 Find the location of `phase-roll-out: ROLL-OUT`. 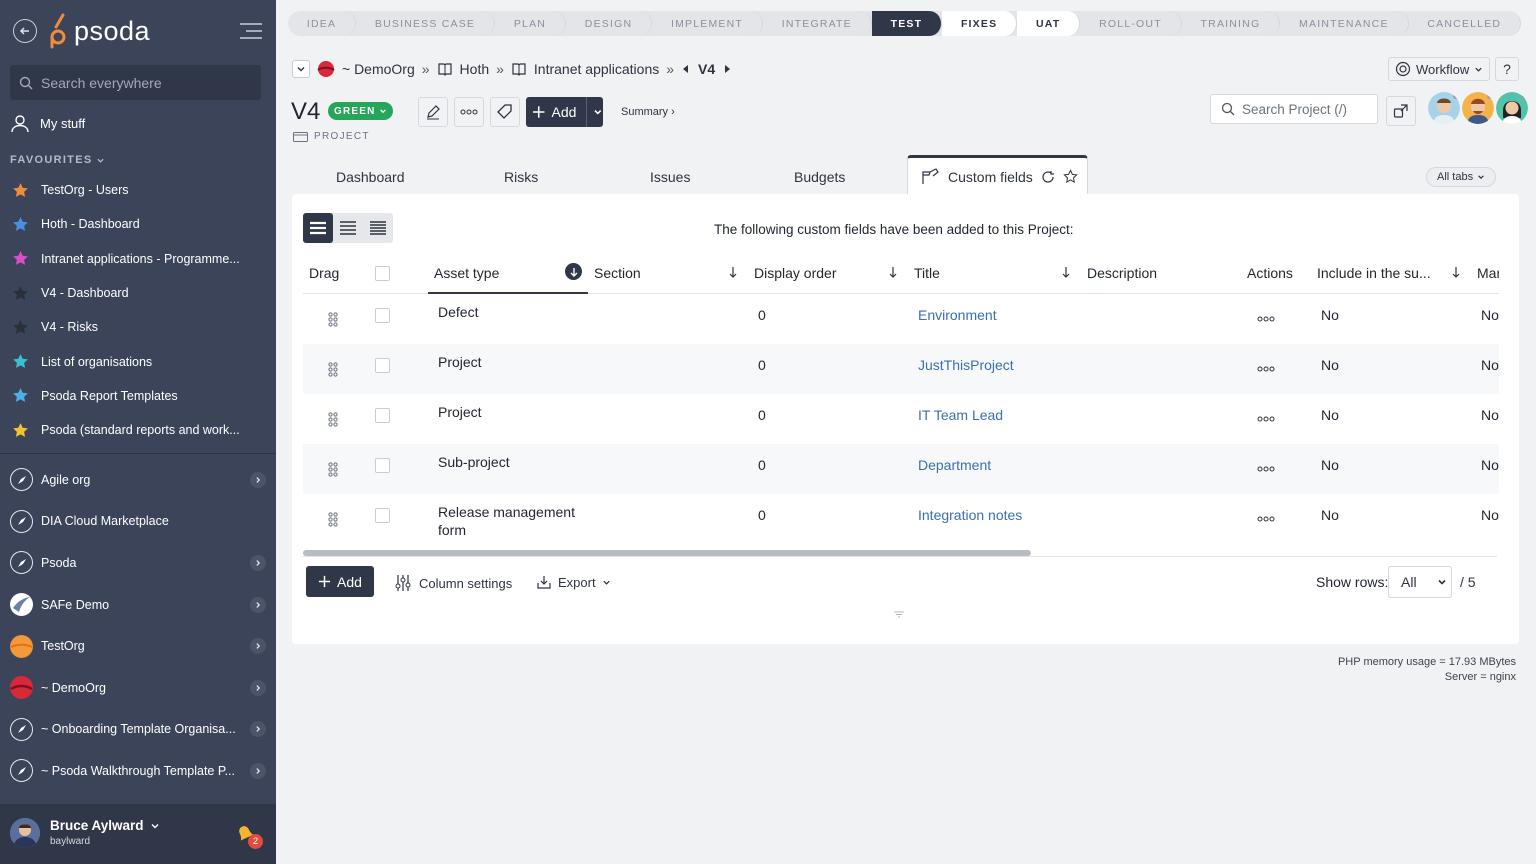

phase-roll-out: ROLL-OUT is located at coordinates (1131, 23).